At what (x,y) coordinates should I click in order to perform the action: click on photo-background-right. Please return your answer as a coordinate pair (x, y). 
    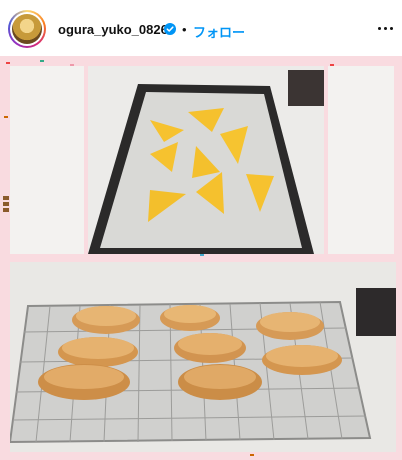
    Looking at the image, I should click on (361, 160).